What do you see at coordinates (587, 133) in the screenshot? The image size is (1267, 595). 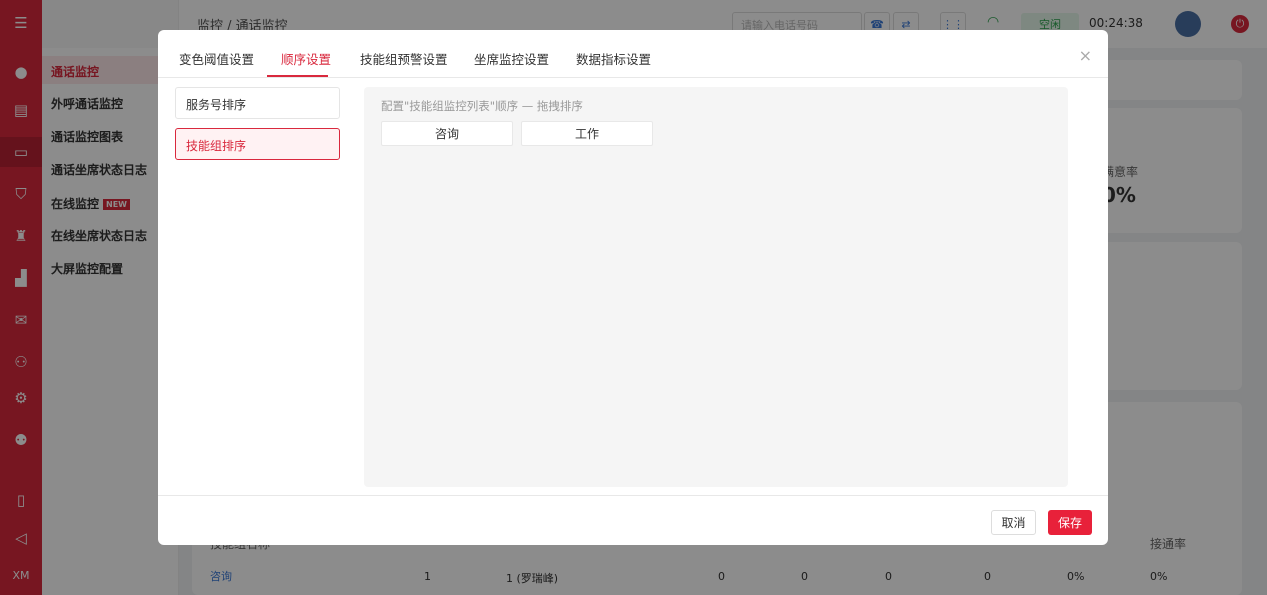 I see `draggable-chip-work: 工作` at bounding box center [587, 133].